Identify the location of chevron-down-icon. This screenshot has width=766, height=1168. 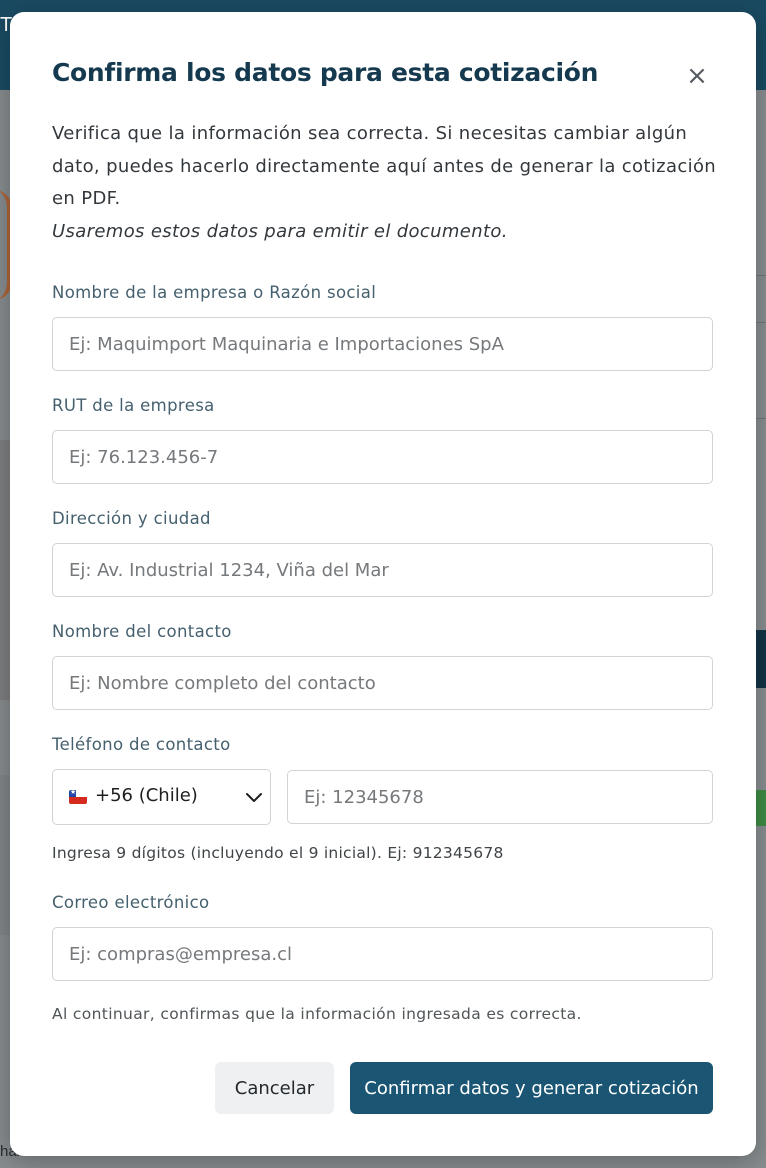
(254, 797).